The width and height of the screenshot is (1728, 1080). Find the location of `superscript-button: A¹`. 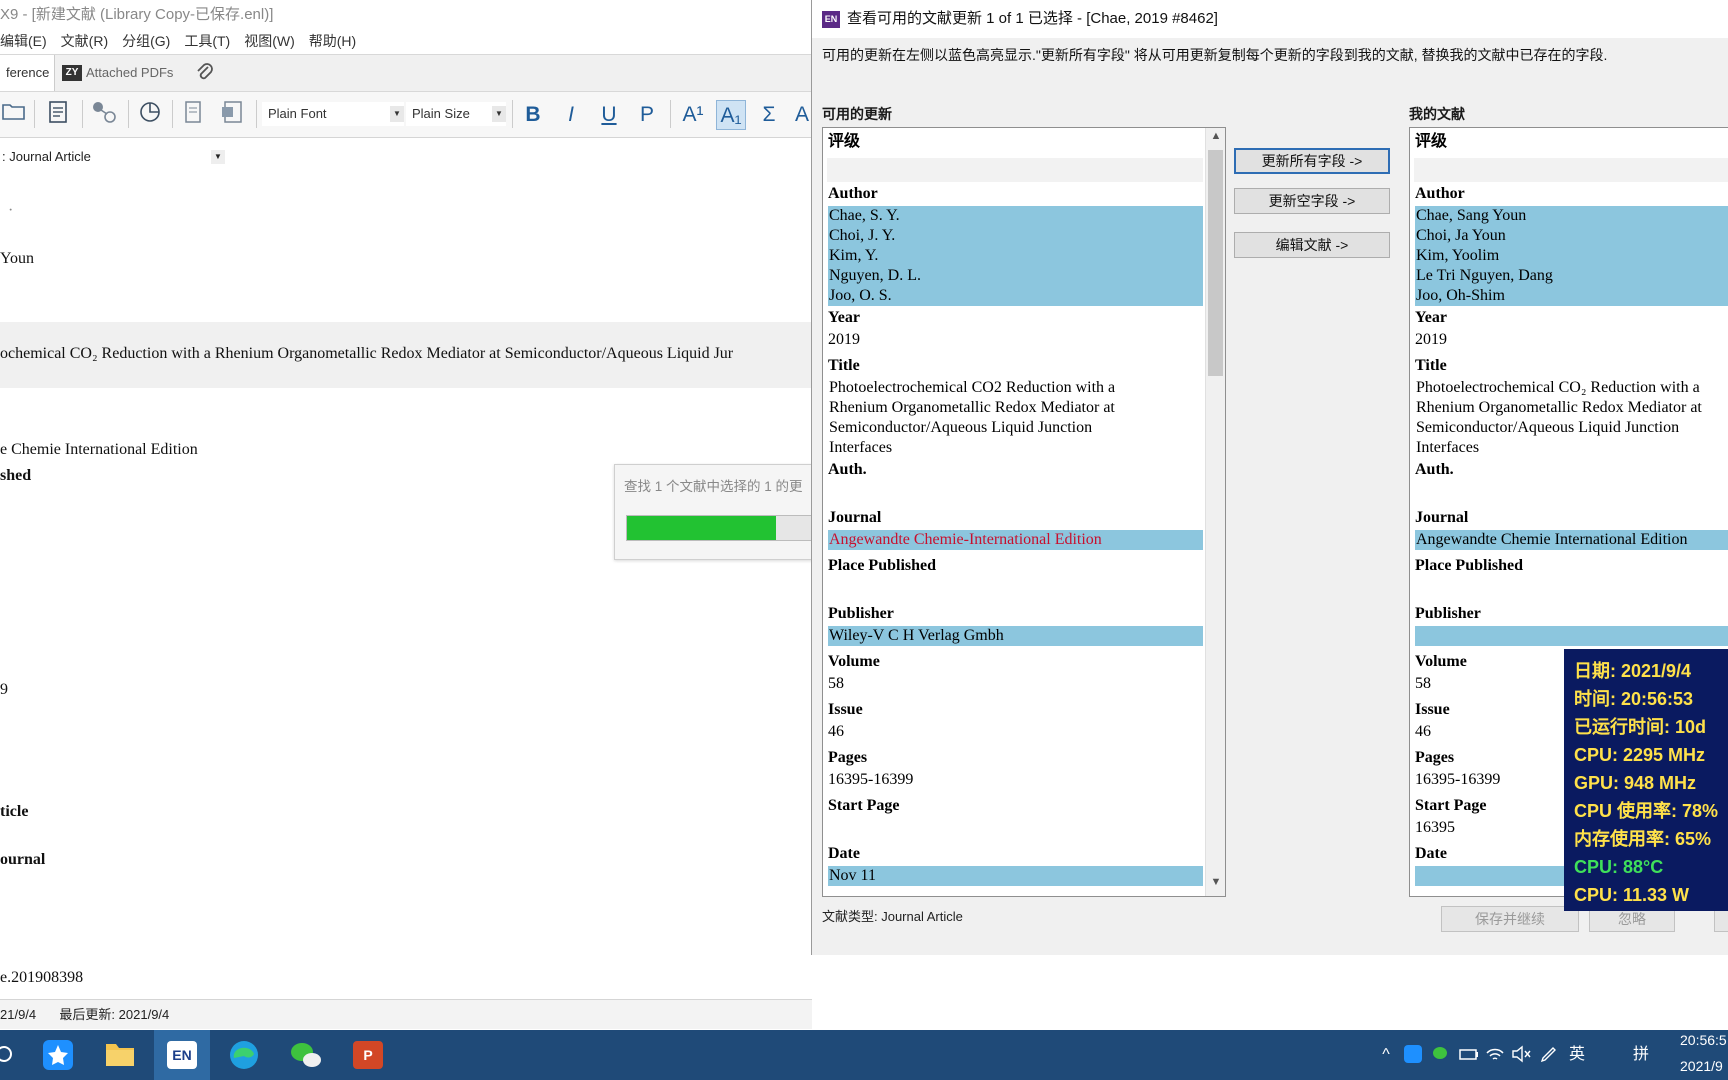

superscript-button: A¹ is located at coordinates (693, 115).